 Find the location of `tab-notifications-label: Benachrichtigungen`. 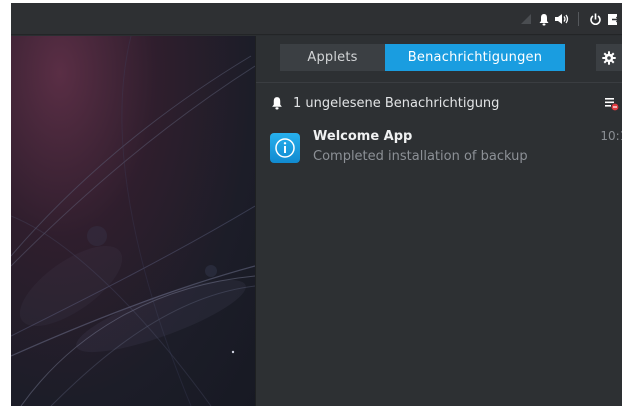

tab-notifications-label: Benachrichtigungen is located at coordinates (475, 57).